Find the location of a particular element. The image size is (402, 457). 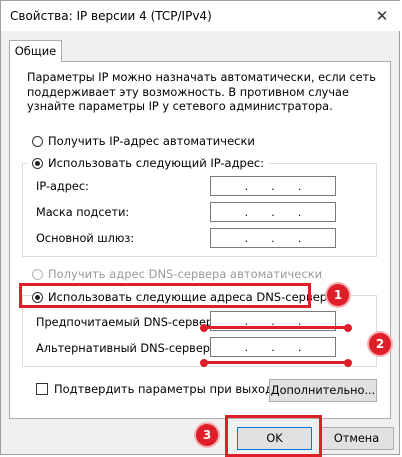

alternate-dns-label: Альтернативный DNS-сервер: is located at coordinates (125, 348).